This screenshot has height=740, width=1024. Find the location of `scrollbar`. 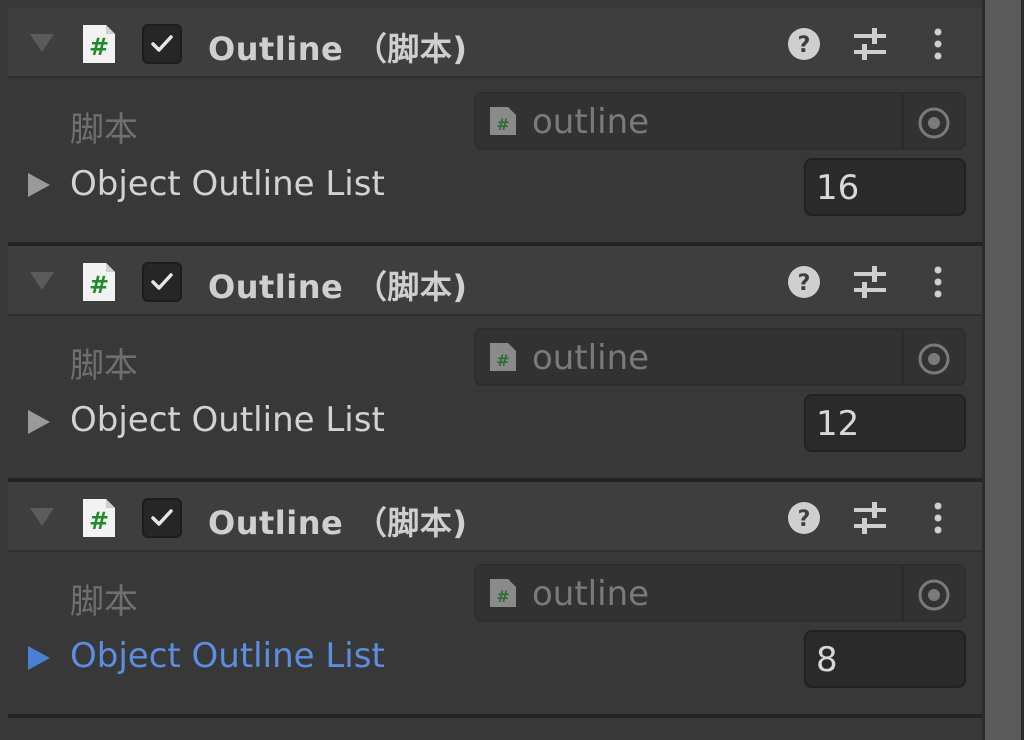

scrollbar is located at coordinates (1003, 370).